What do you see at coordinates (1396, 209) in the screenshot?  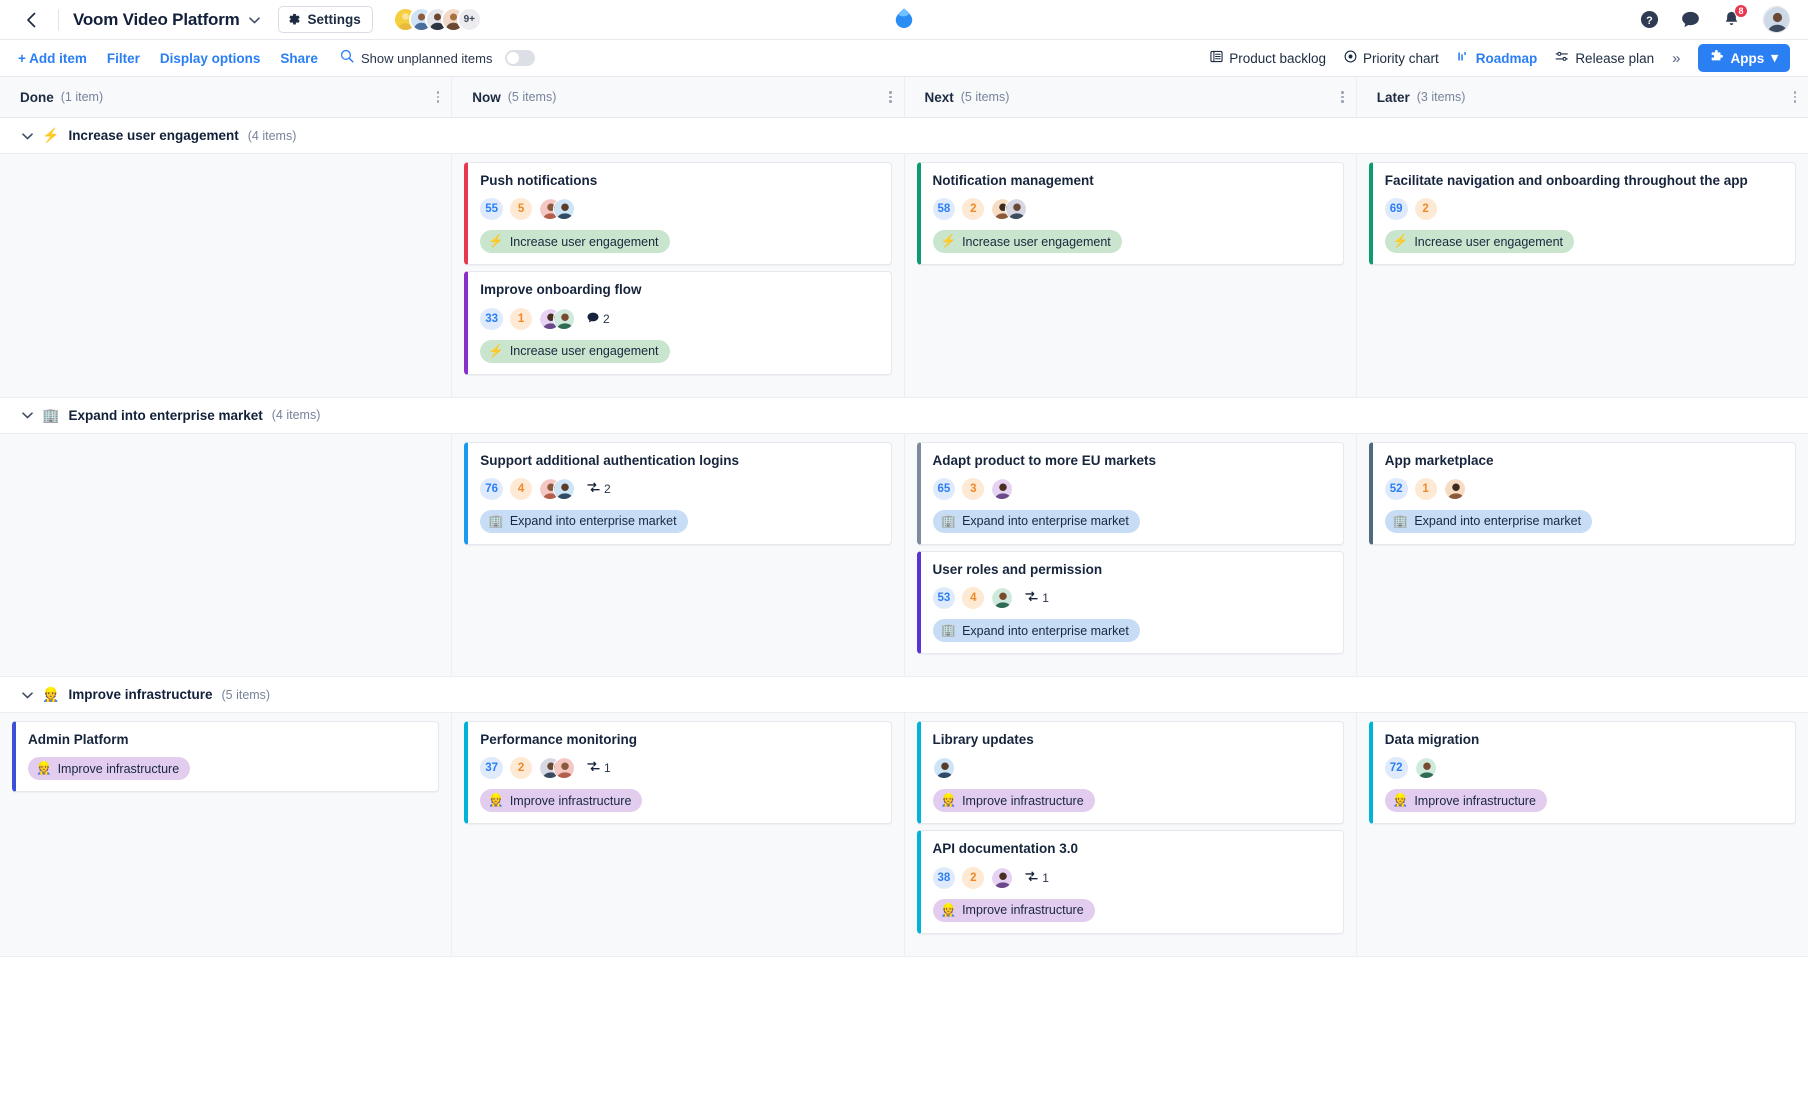 I see `card-score-badge: 69` at bounding box center [1396, 209].